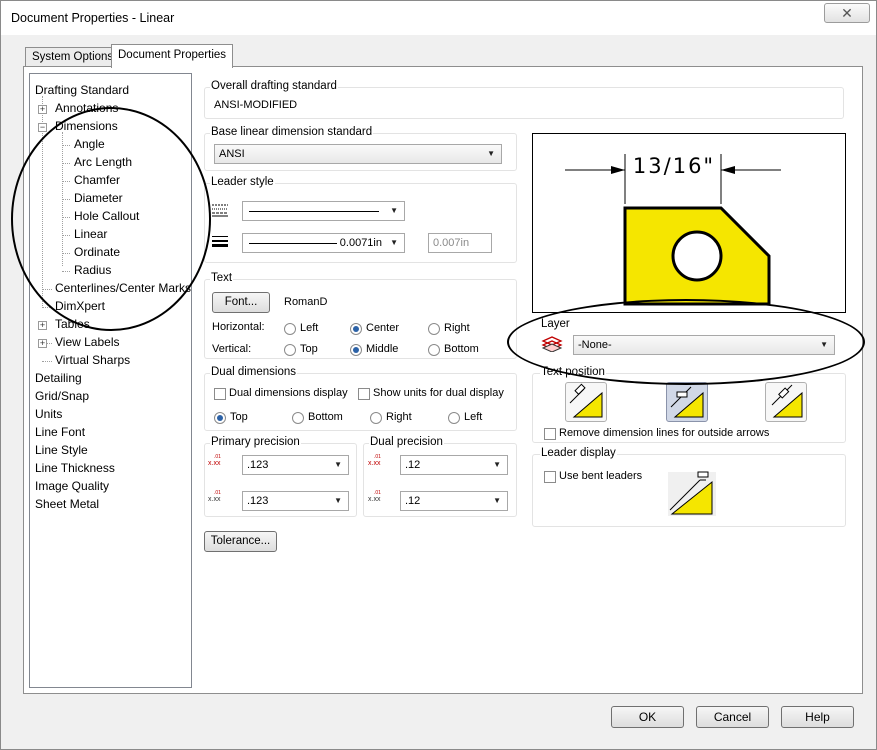  I want to click on horizontal-center-radio, so click(356, 329).